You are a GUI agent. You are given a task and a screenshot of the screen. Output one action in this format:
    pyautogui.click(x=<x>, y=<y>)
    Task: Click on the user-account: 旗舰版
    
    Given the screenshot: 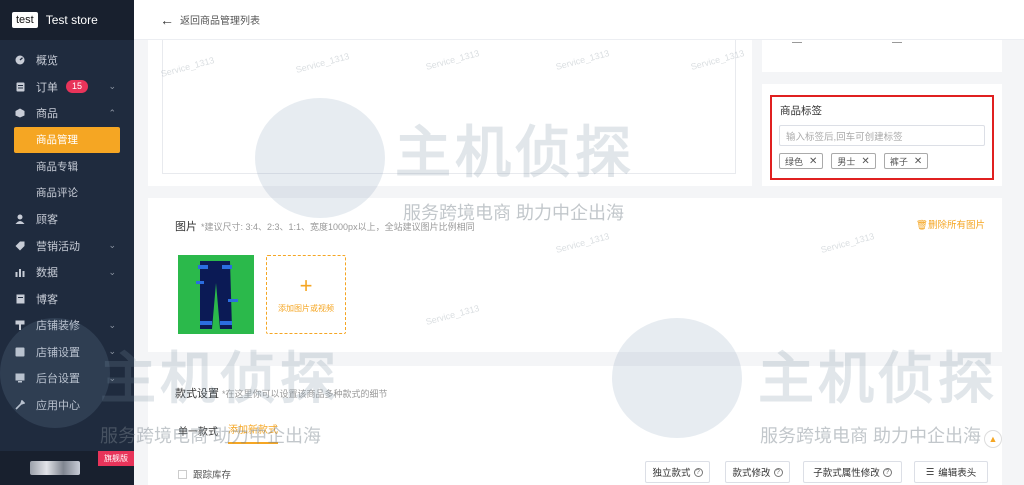 What is the action you would take?
    pyautogui.click(x=67, y=468)
    